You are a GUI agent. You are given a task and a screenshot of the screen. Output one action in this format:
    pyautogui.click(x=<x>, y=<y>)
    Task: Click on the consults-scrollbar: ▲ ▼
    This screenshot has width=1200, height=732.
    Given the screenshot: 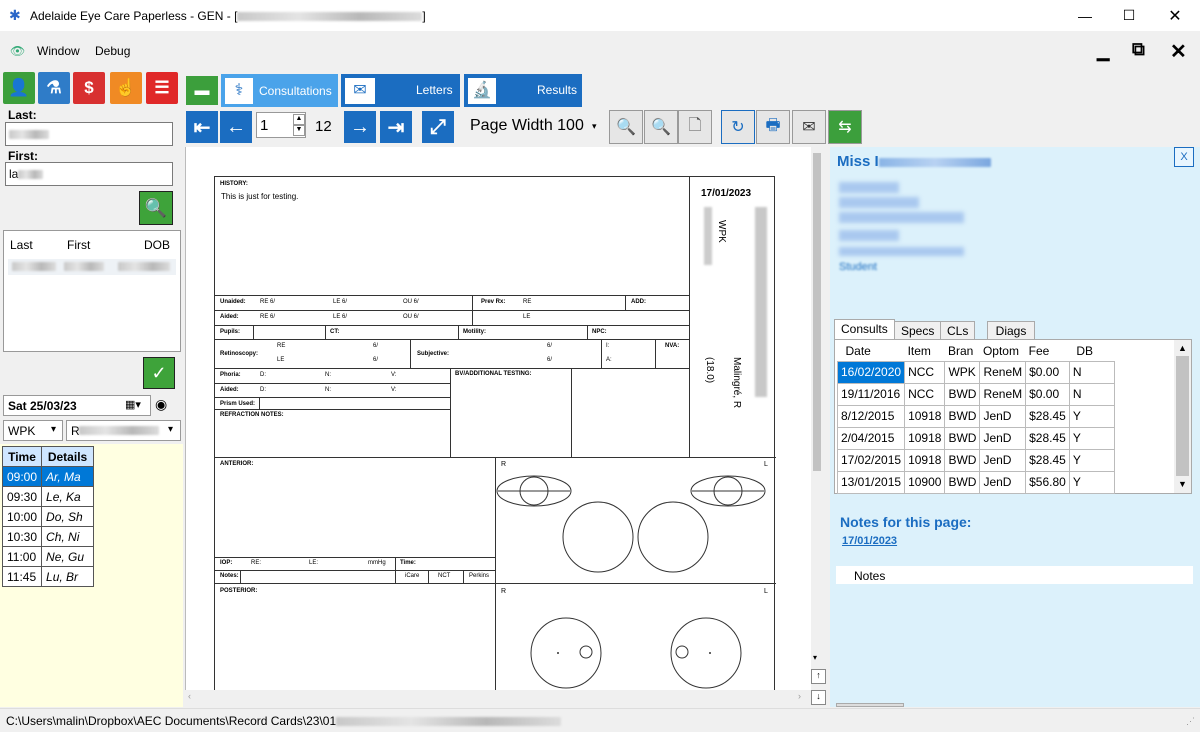 What is the action you would take?
    pyautogui.click(x=1182, y=416)
    